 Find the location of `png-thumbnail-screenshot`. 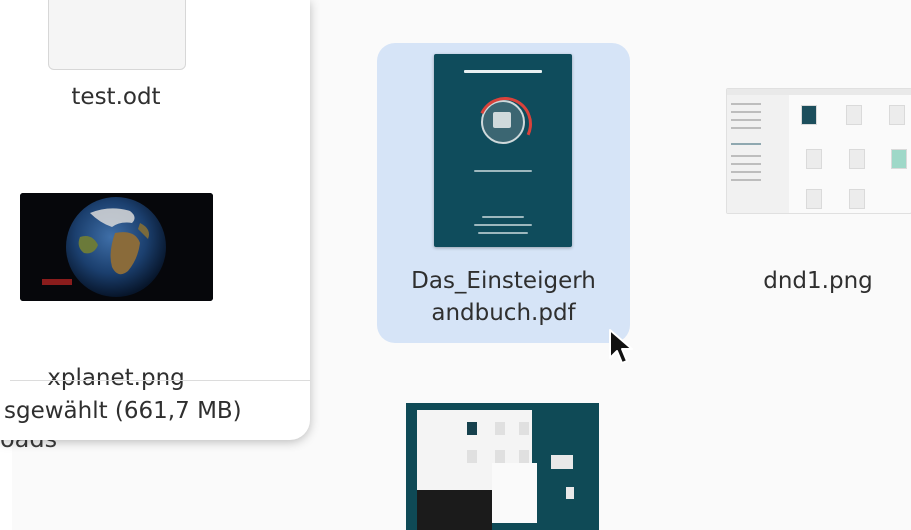

png-thumbnail-screenshot is located at coordinates (502, 466).